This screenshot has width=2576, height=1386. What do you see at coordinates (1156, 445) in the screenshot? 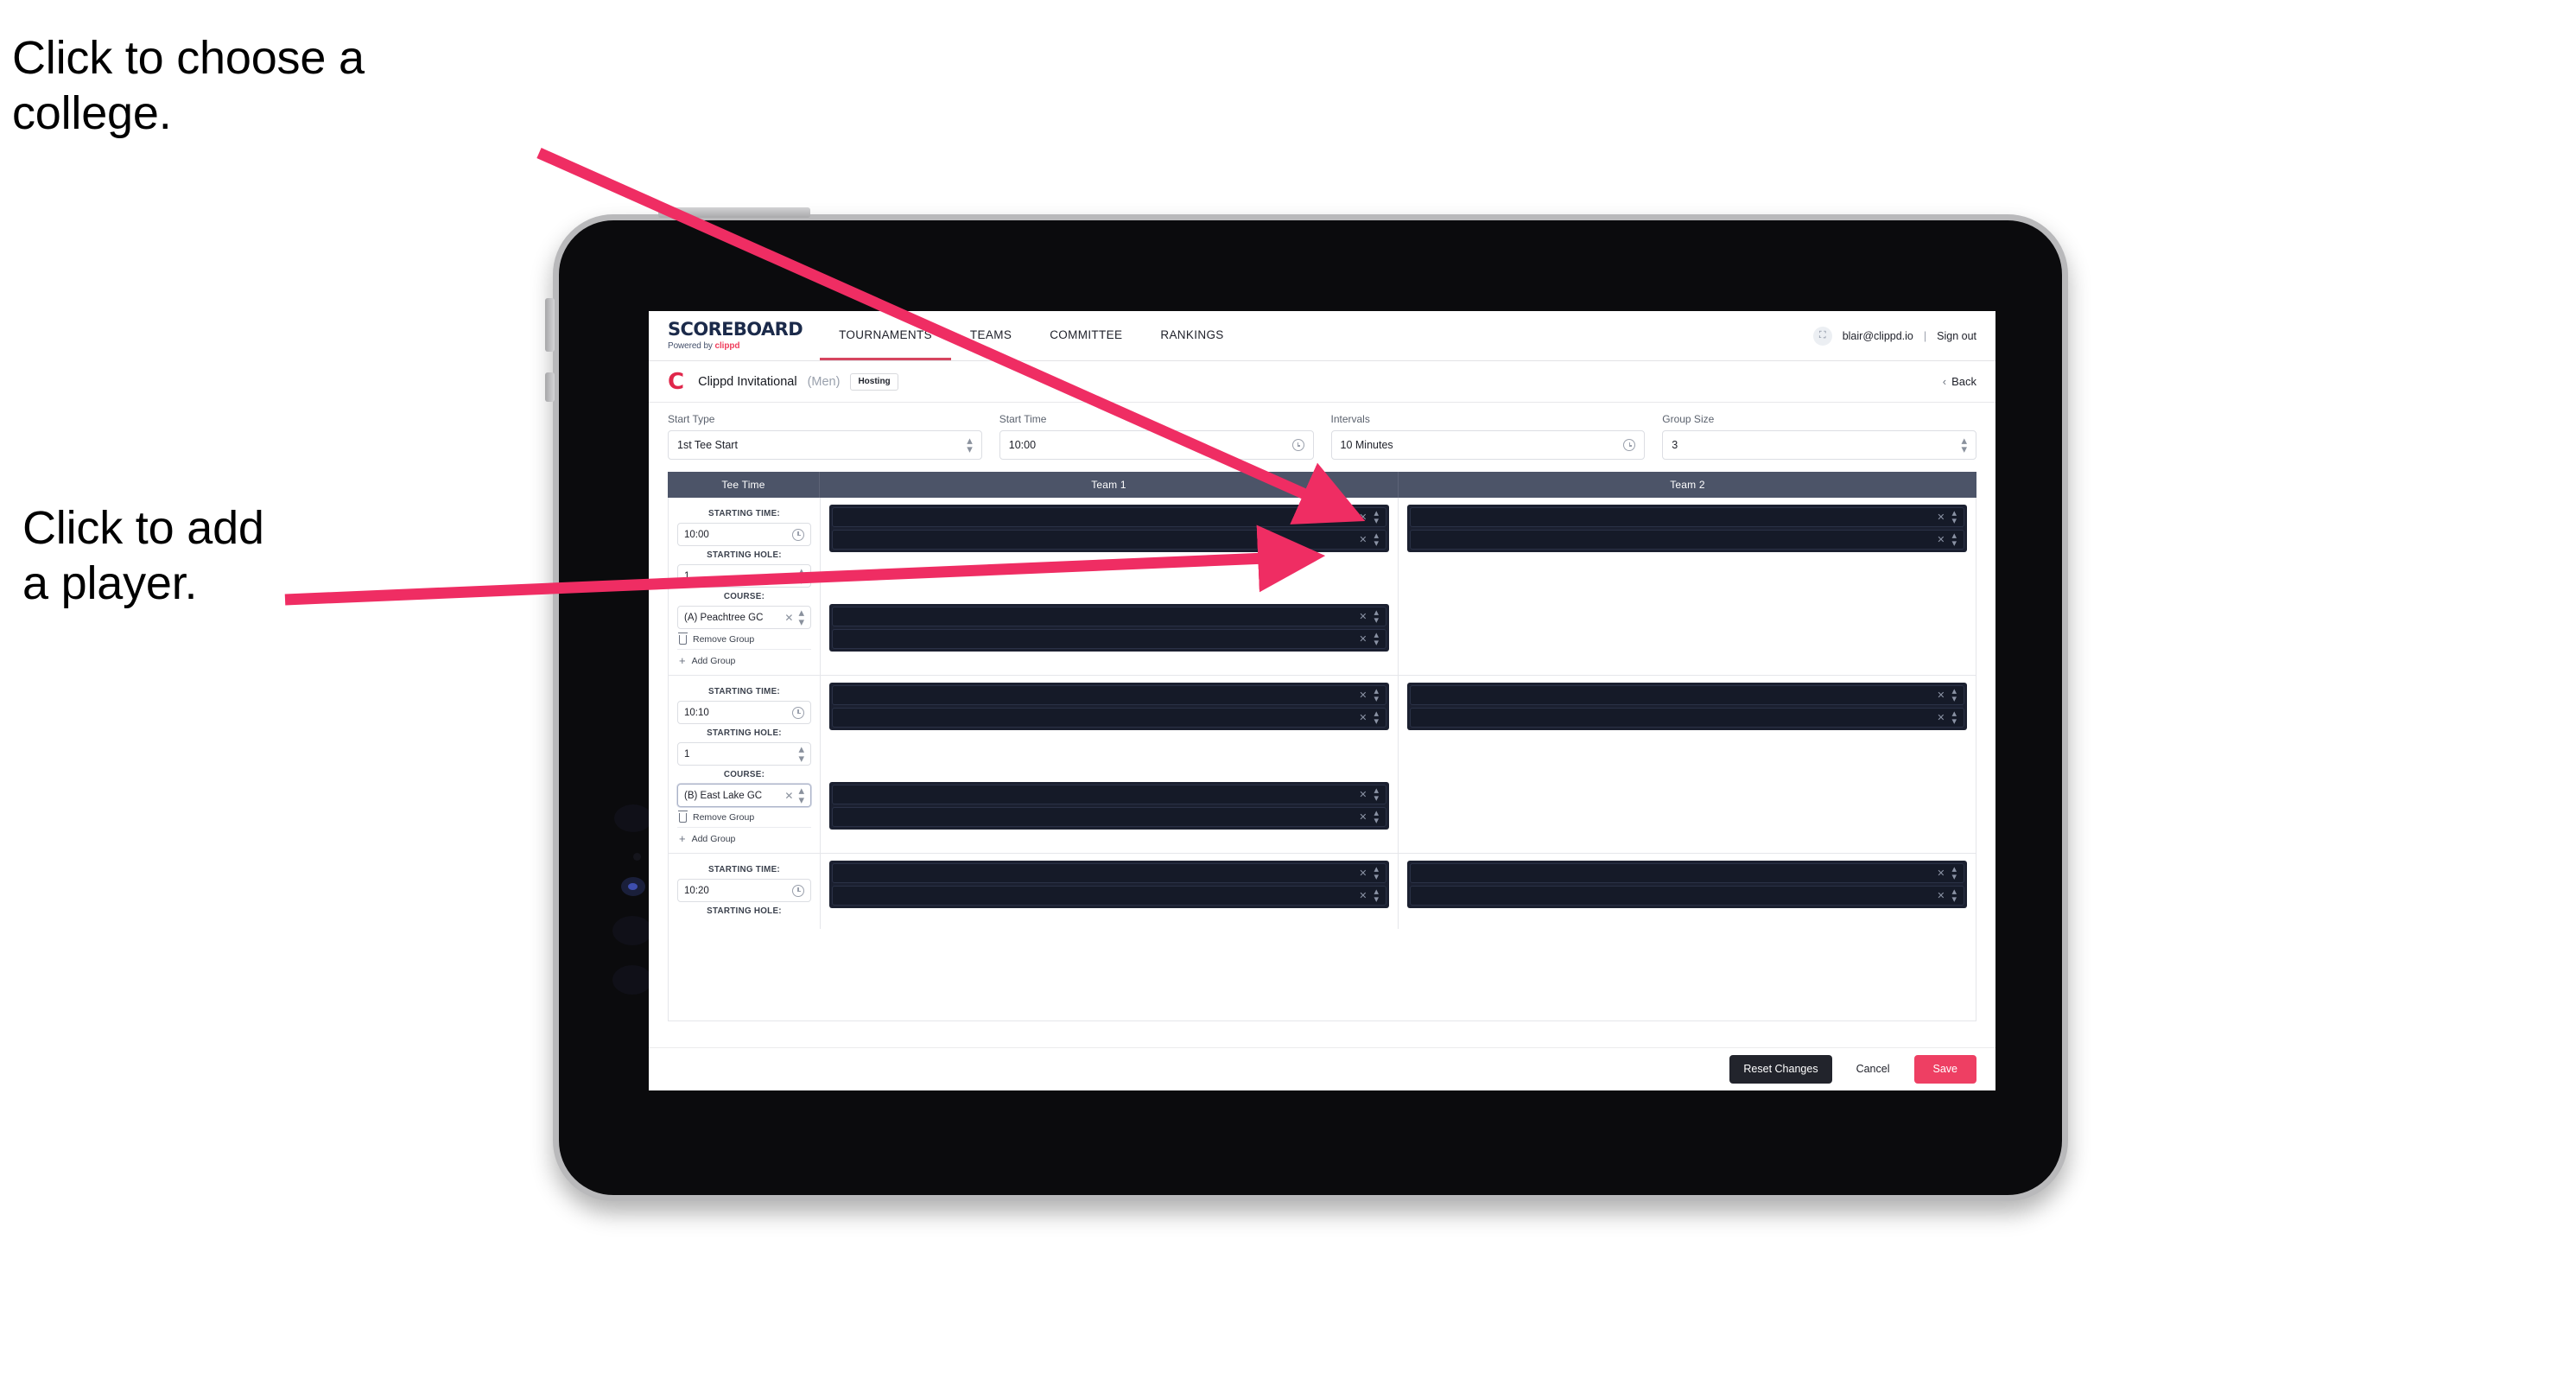
I see `input-start-time: 10:00` at bounding box center [1156, 445].